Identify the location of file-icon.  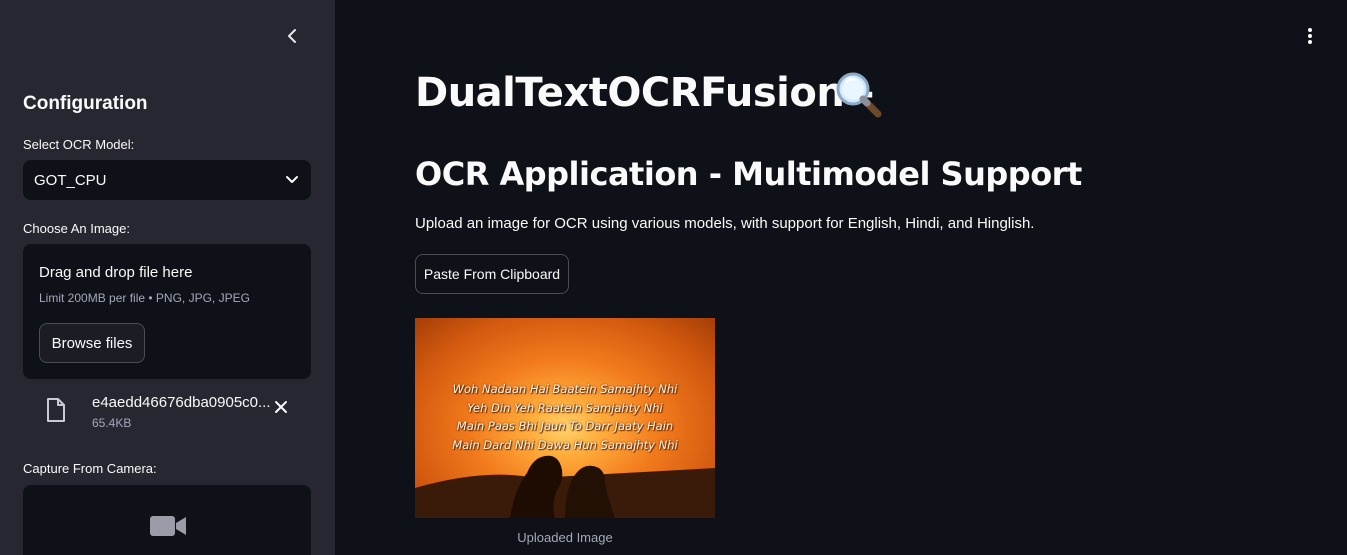
(56, 410).